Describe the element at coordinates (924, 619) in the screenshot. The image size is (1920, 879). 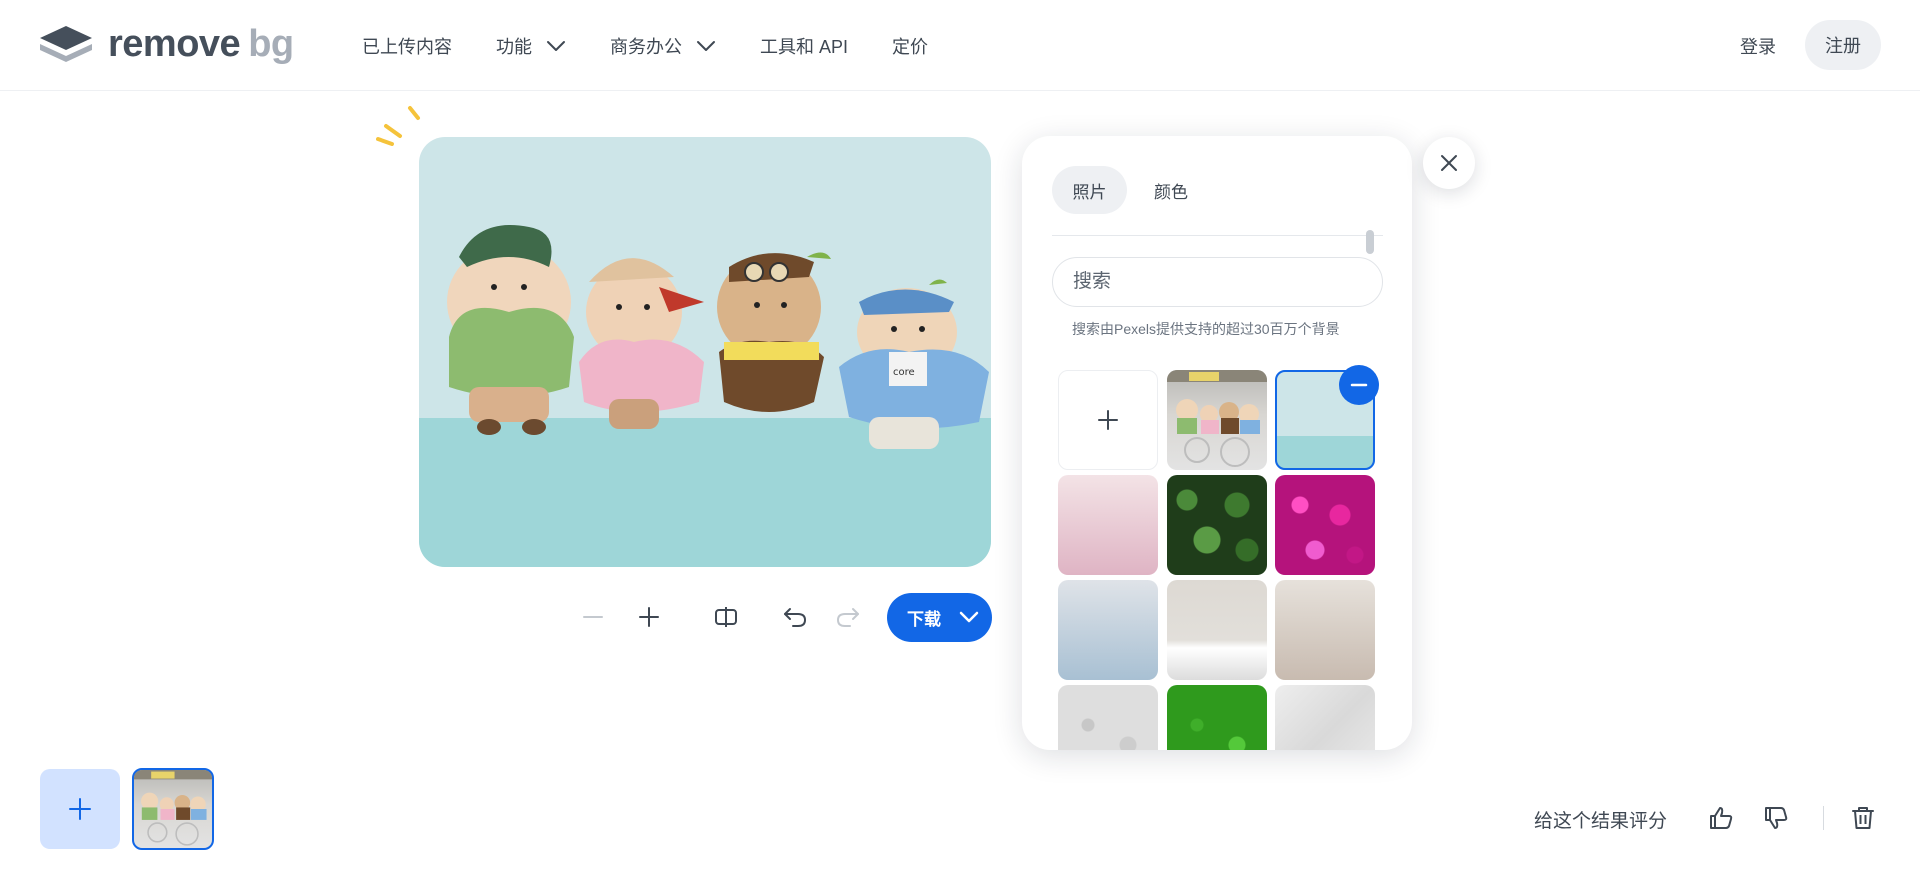
I see `download-label: 下载` at that location.